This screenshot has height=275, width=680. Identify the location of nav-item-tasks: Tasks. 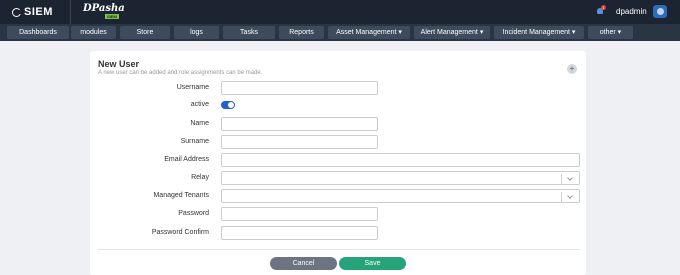
(249, 32).